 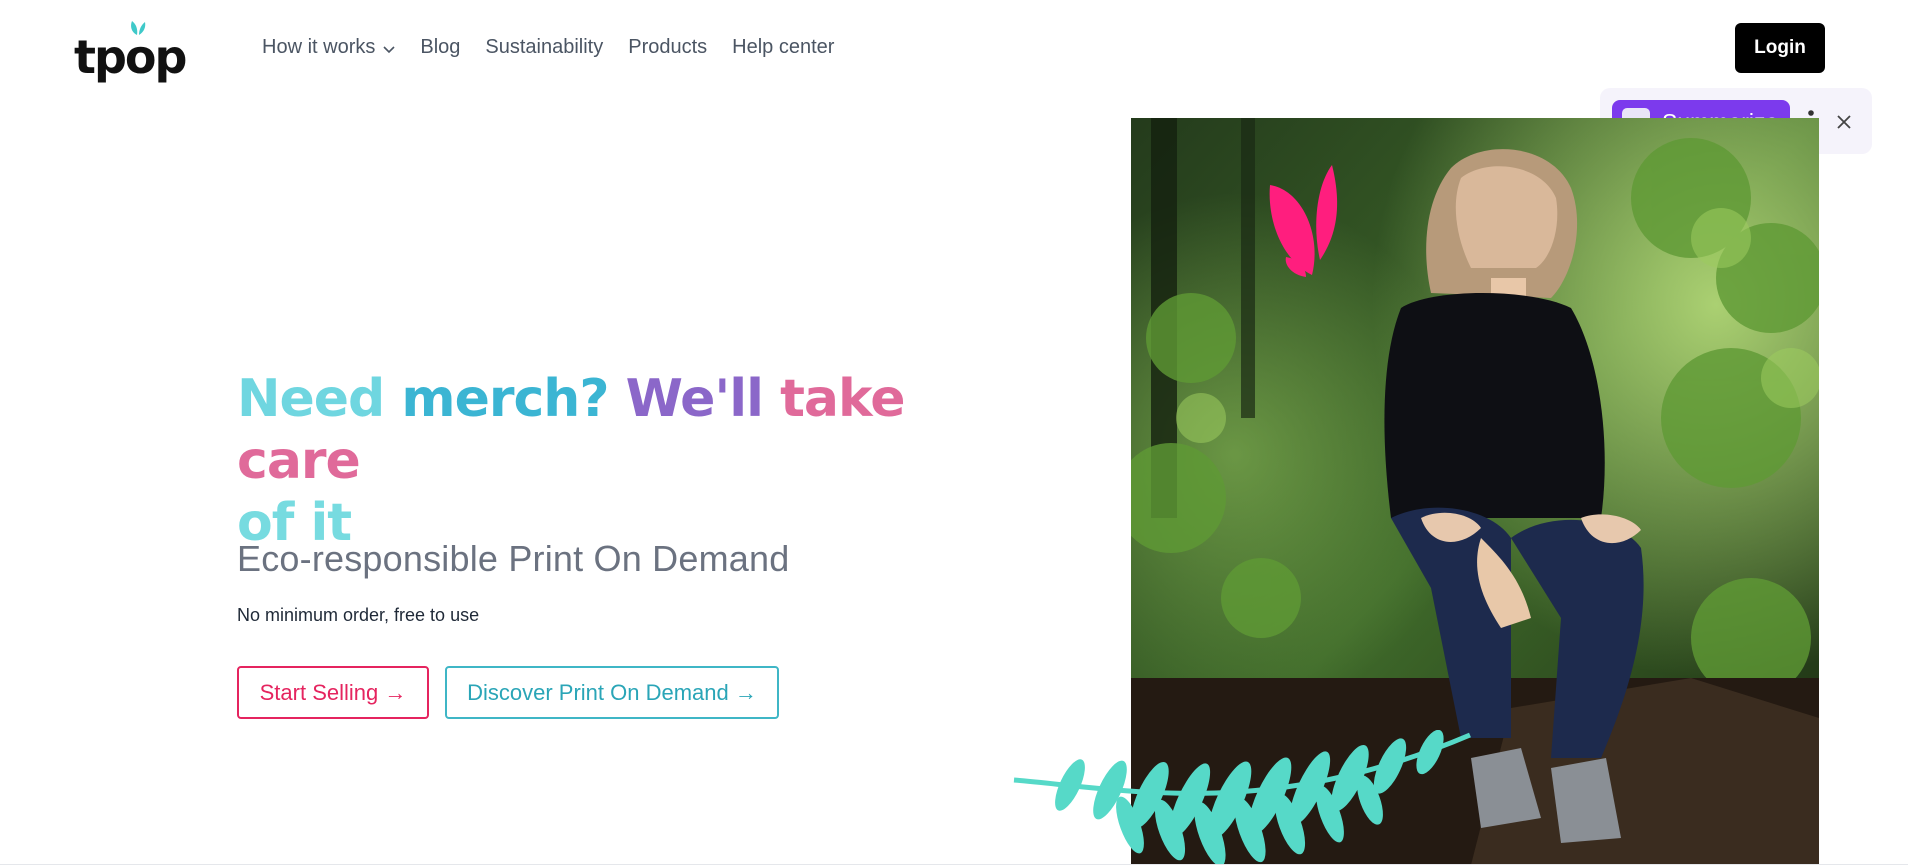 I want to click on leaf-logo-icon, so click(x=138, y=28).